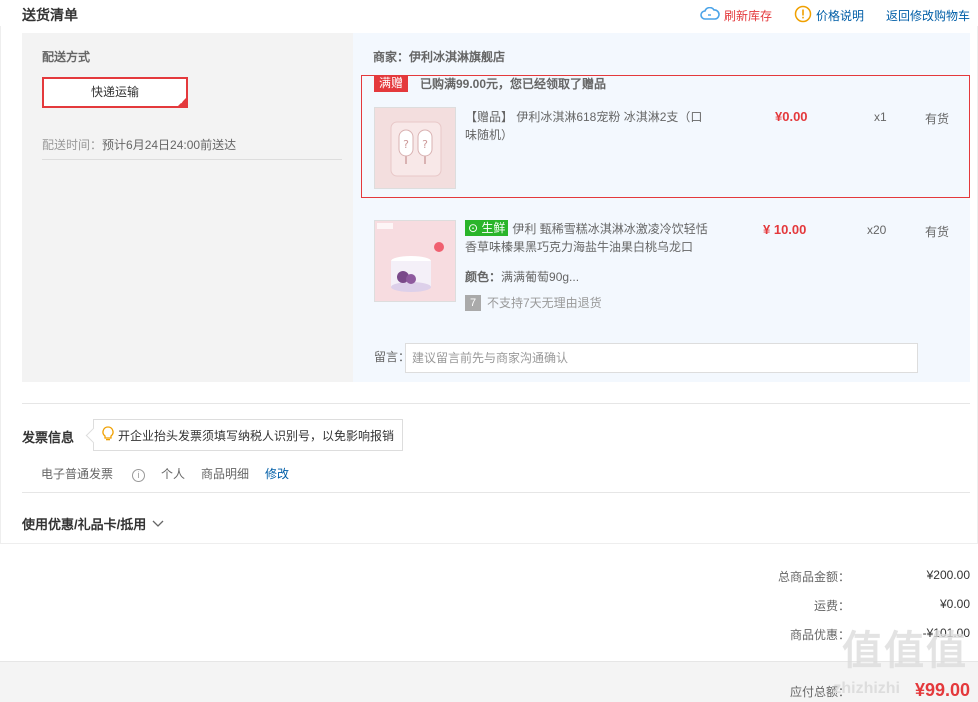 This screenshot has width=978, height=702. What do you see at coordinates (710, 15) in the screenshot?
I see `refresh-cloud-icon` at bounding box center [710, 15].